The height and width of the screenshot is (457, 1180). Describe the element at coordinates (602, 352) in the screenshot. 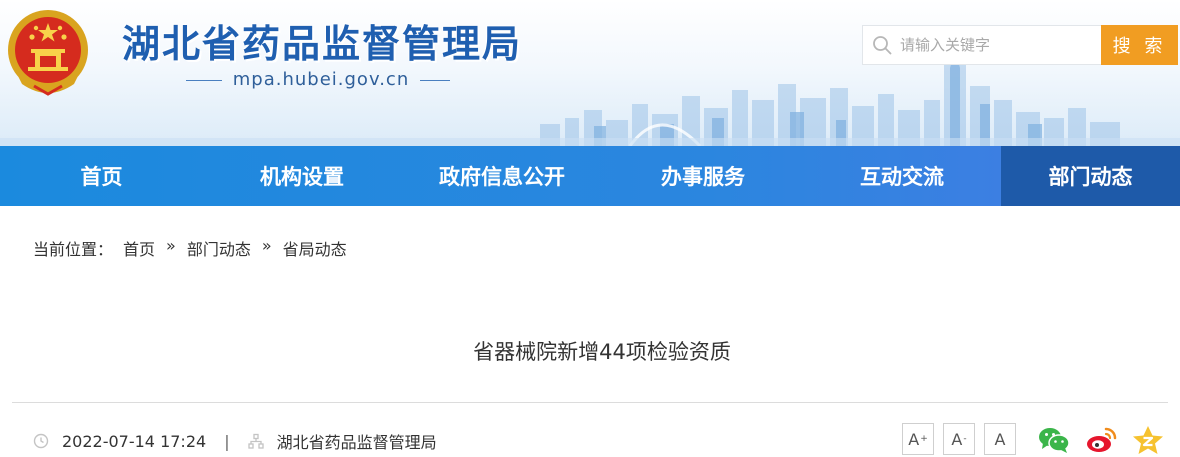

I see `article-title: 省器械院新增44项检验资质` at that location.